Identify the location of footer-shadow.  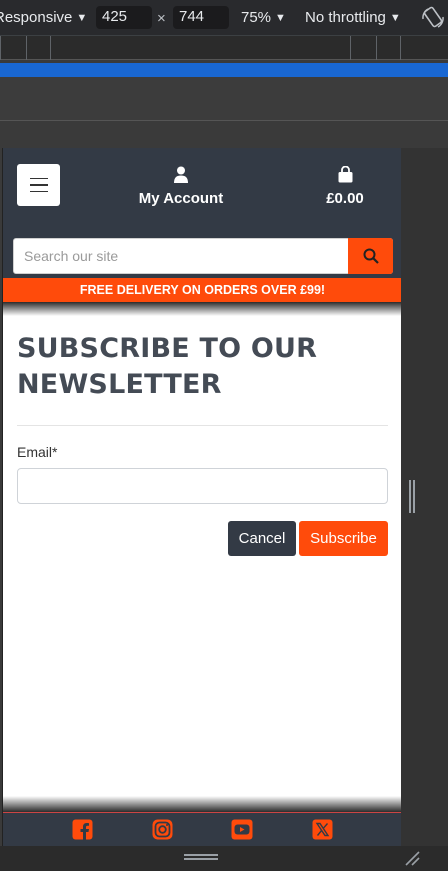
(202, 804).